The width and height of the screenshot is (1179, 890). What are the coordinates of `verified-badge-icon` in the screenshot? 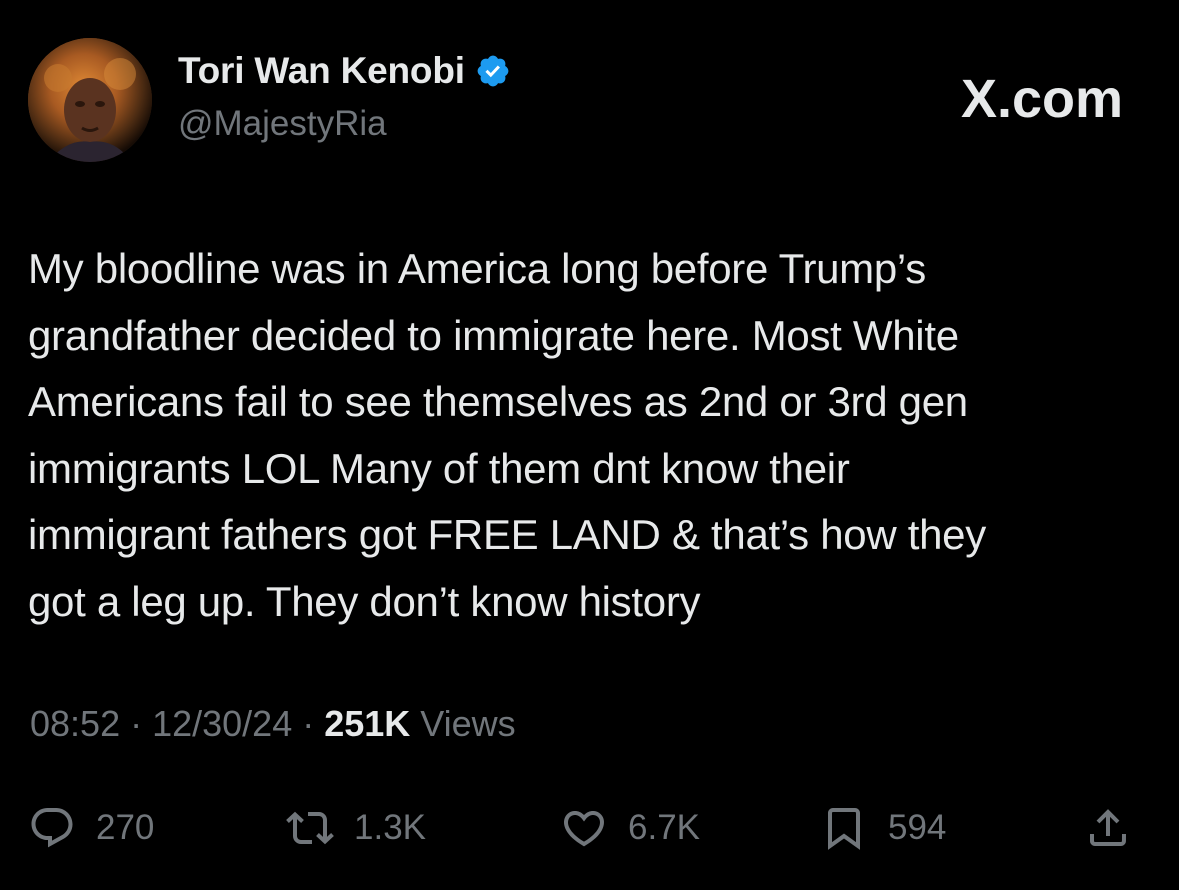 It's located at (493, 71).